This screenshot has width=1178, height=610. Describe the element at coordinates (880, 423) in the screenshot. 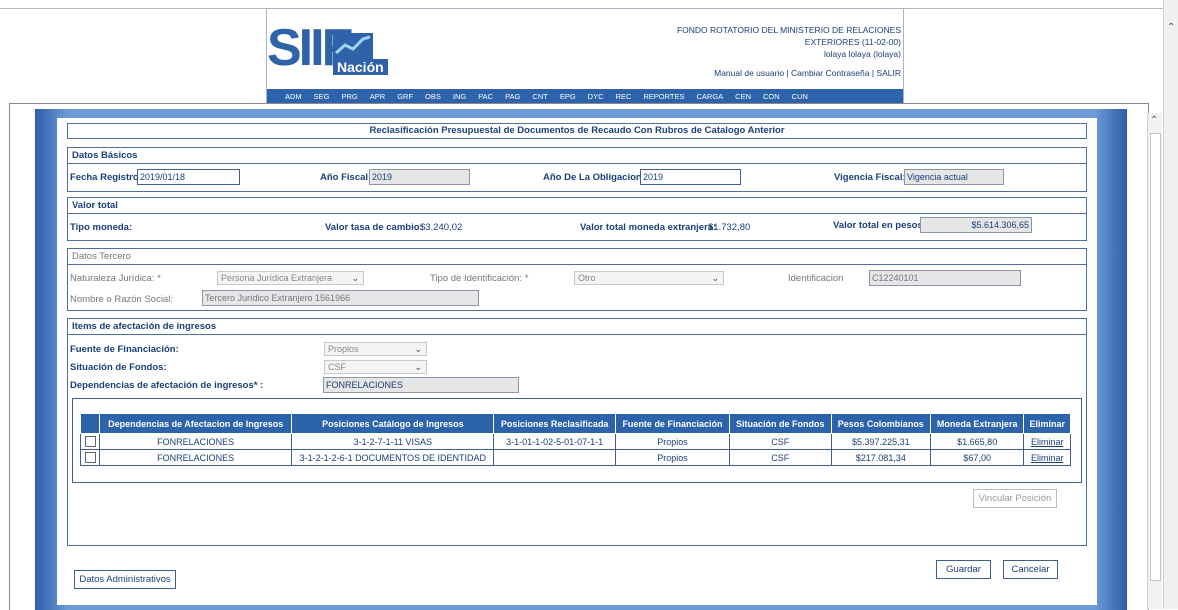

I see `column-header: Pesos Colombianos` at that location.